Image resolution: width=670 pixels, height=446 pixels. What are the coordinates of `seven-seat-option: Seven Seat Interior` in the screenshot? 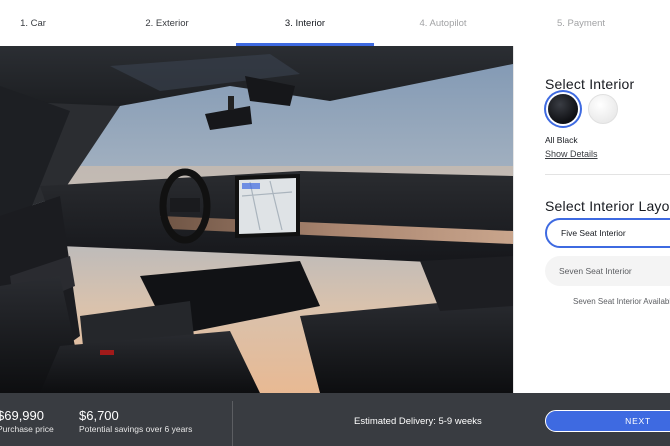 It's located at (607, 271).